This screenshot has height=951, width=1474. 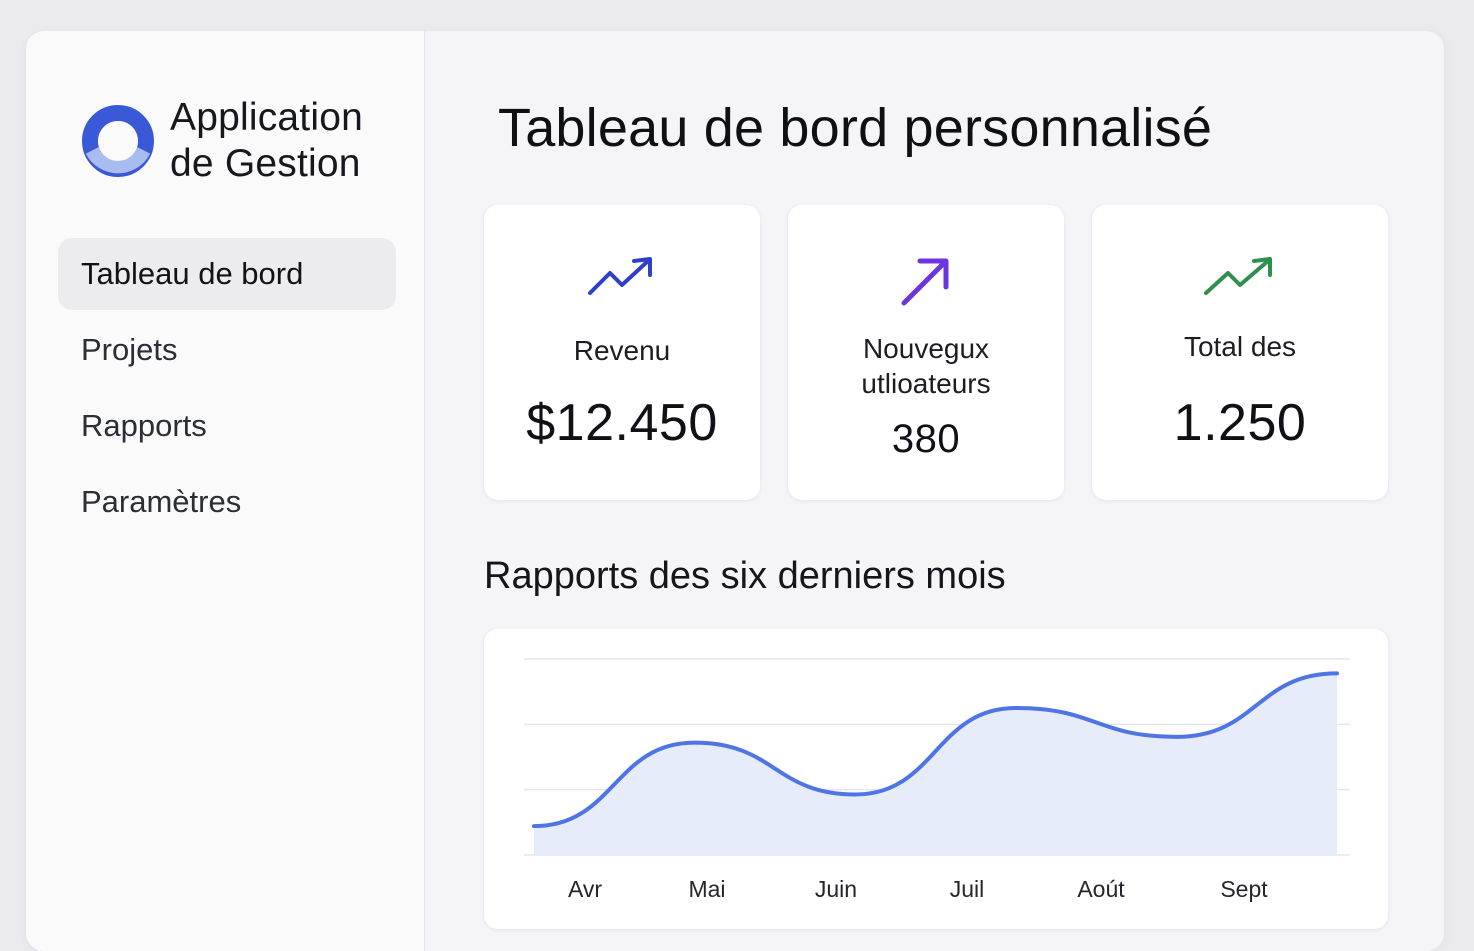 I want to click on sidebar-item-label: Projets, so click(x=129, y=350).